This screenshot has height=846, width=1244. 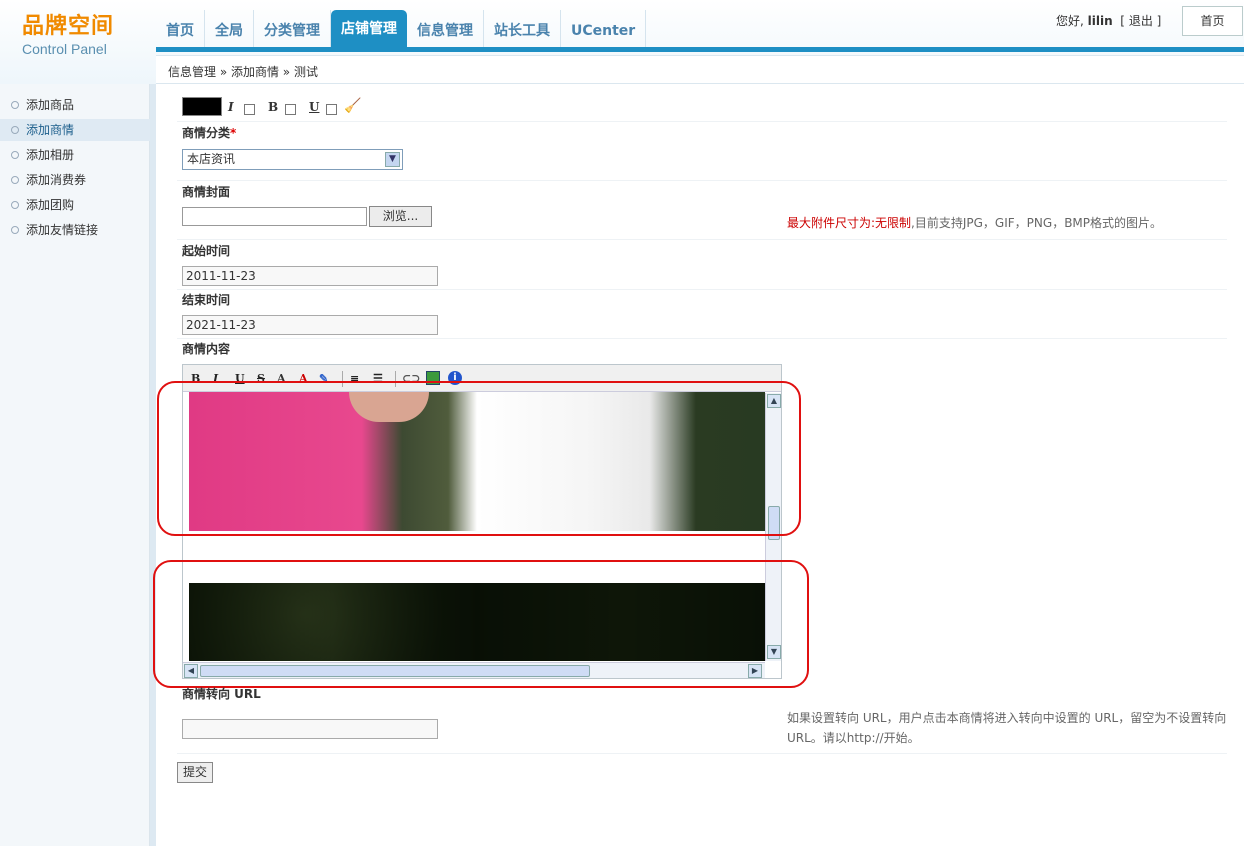 I want to click on sidebar-item-add-link: 添加友情链接, so click(x=75, y=230).